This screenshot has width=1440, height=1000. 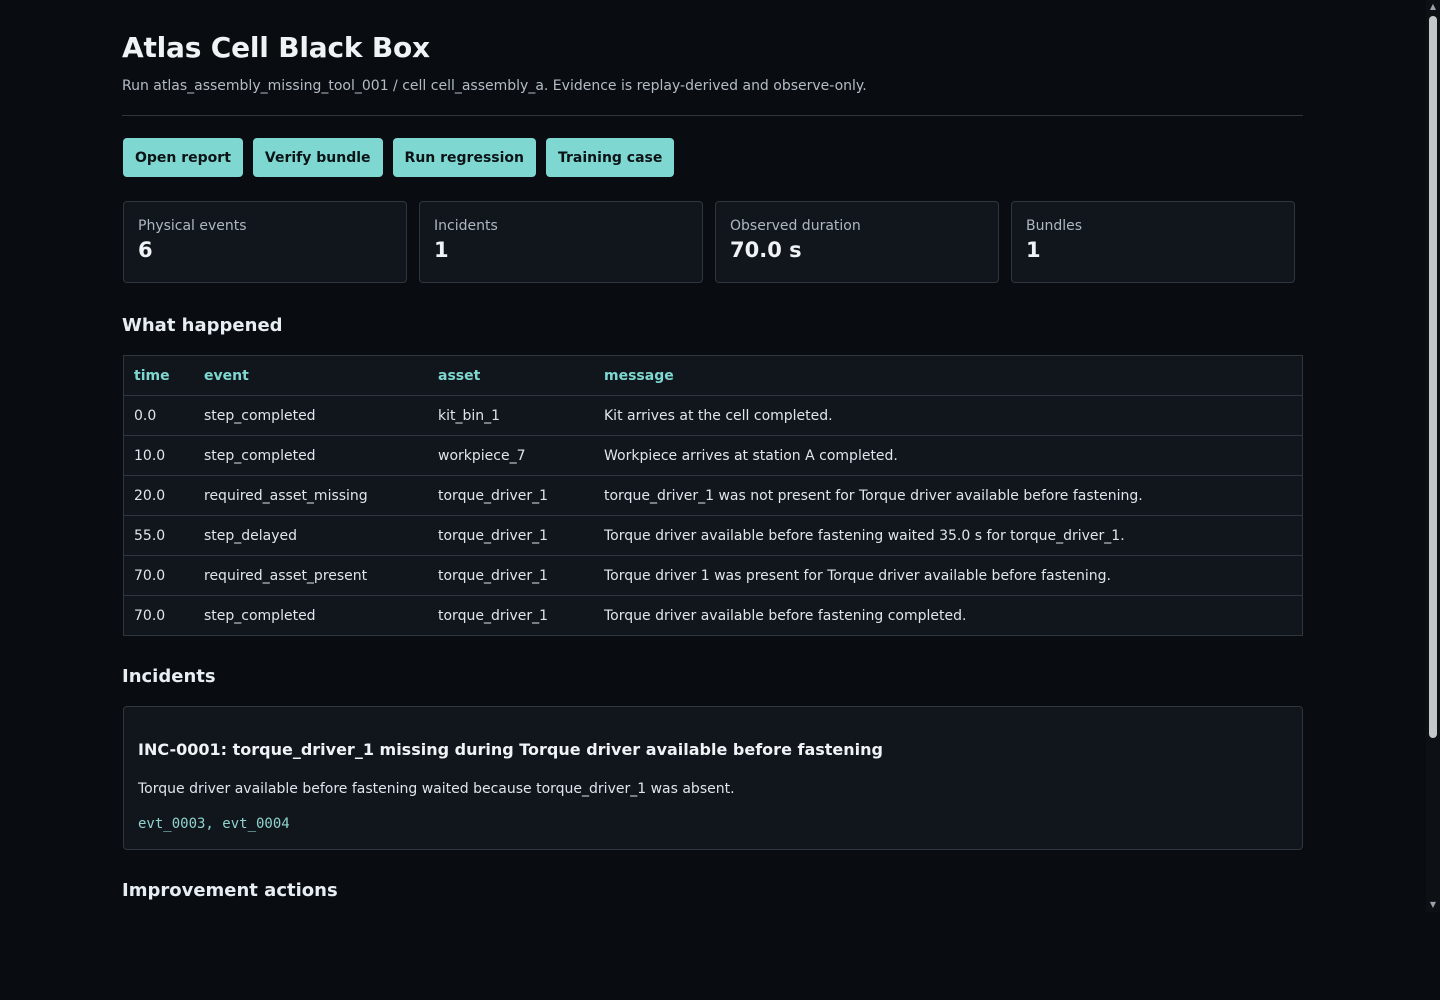 I want to click on incidents-heading: Incidents, so click(x=169, y=676).